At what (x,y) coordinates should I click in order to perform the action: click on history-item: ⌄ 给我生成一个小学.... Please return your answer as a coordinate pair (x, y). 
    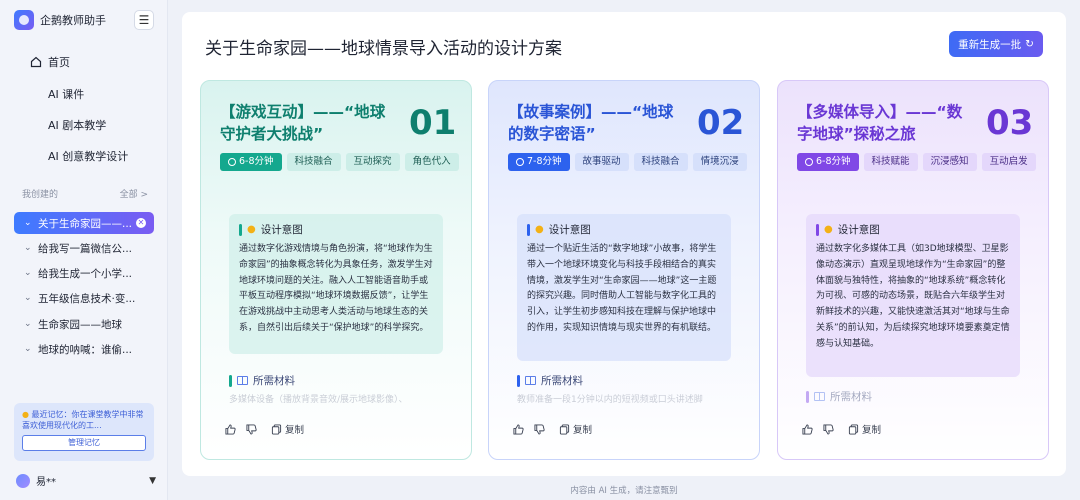
    Looking at the image, I should click on (84, 273).